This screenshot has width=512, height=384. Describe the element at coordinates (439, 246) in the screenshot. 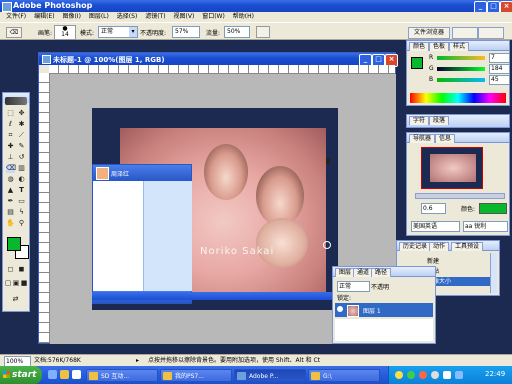

I see `tab-actions: 动作` at that location.